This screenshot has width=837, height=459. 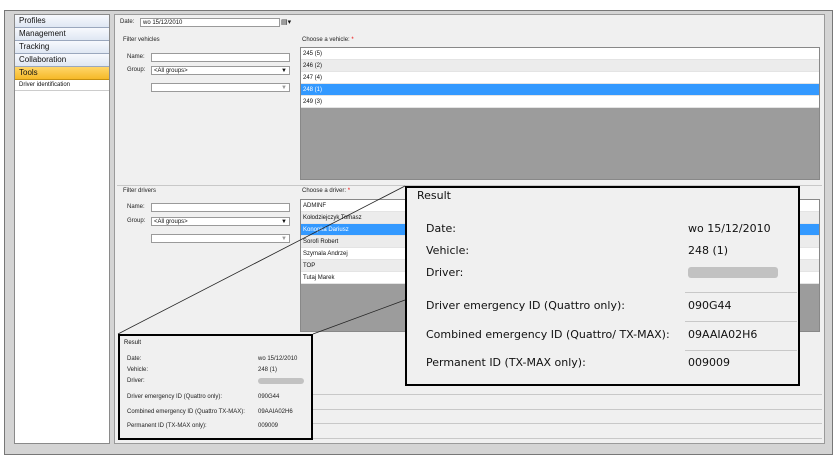 I want to click on result-vehicle-value-small: 248 (1), so click(x=268, y=370).